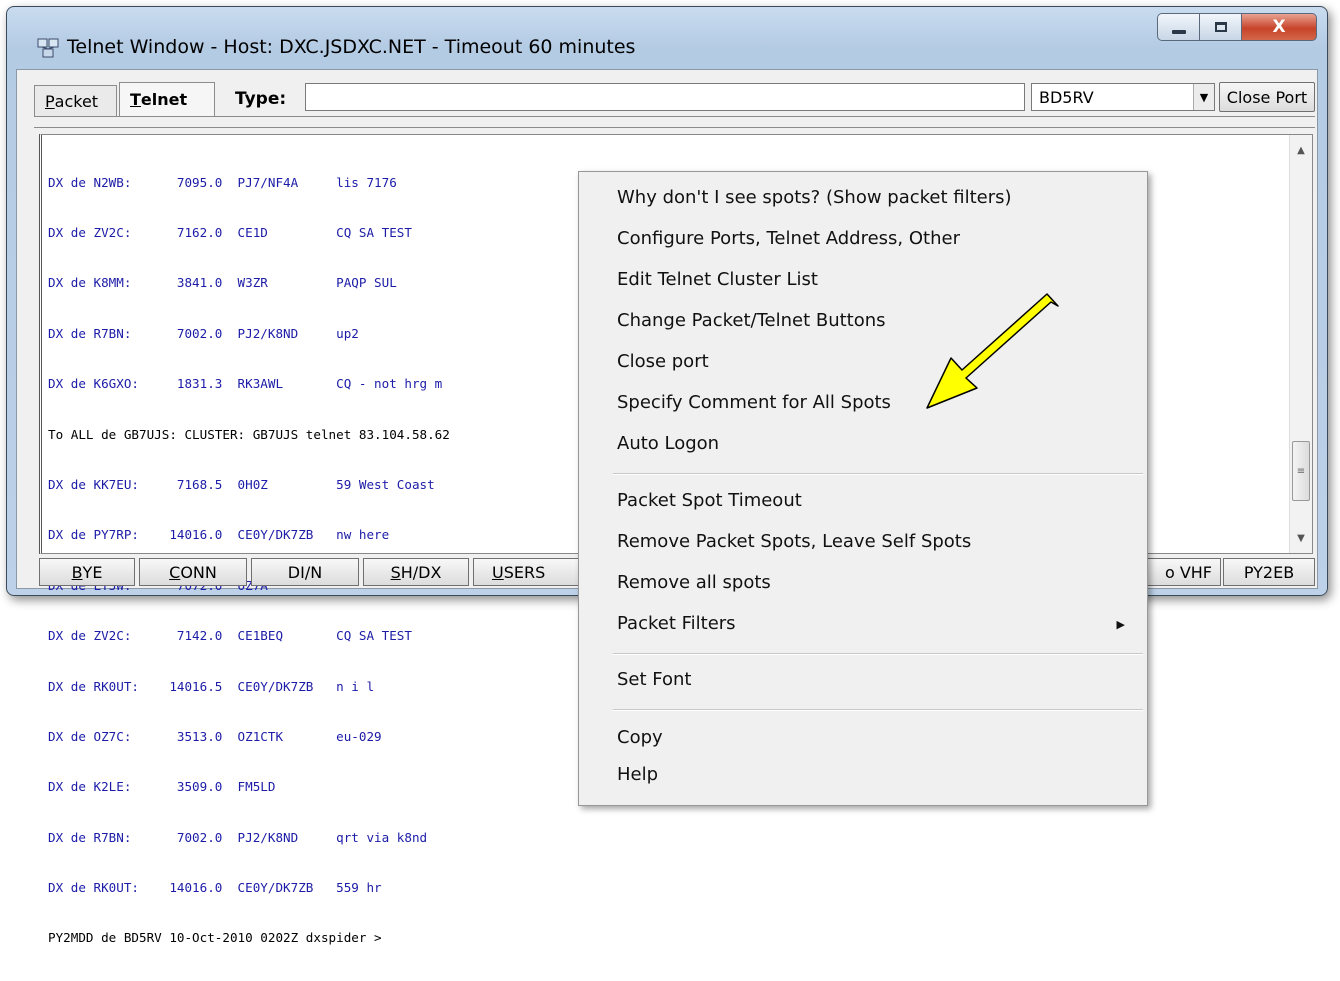  I want to click on users-button: U SERS, so click(533, 572).